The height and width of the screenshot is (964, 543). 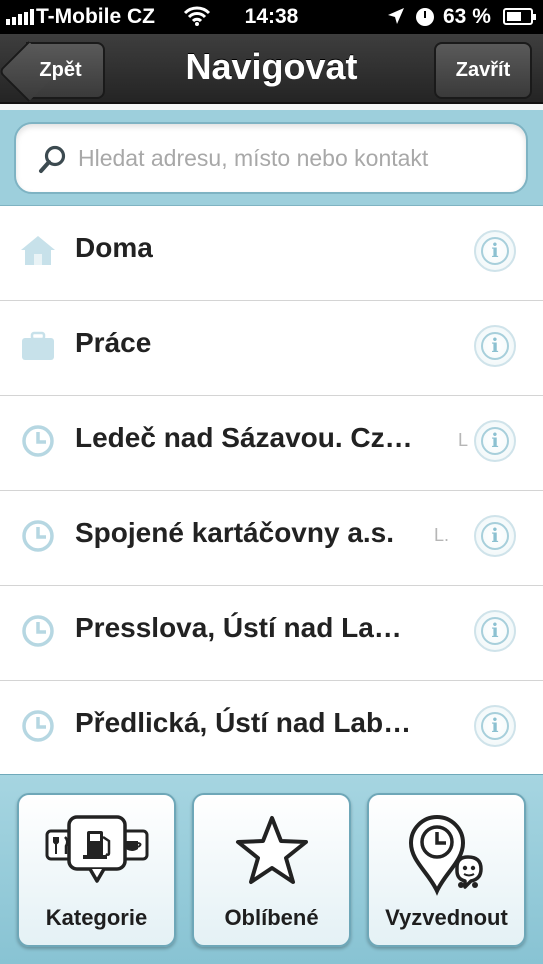 I want to click on list-item-recent: Spojené kartáčovny a.s. L. i, so click(x=271, y=538).